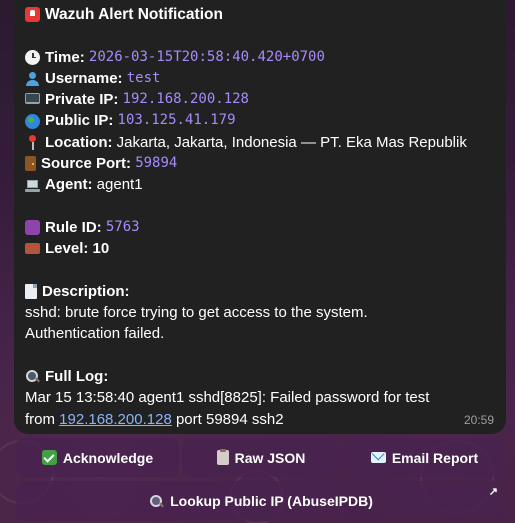 This screenshot has height=523, width=515. I want to click on public-ip-label: Public IP:, so click(79, 121).